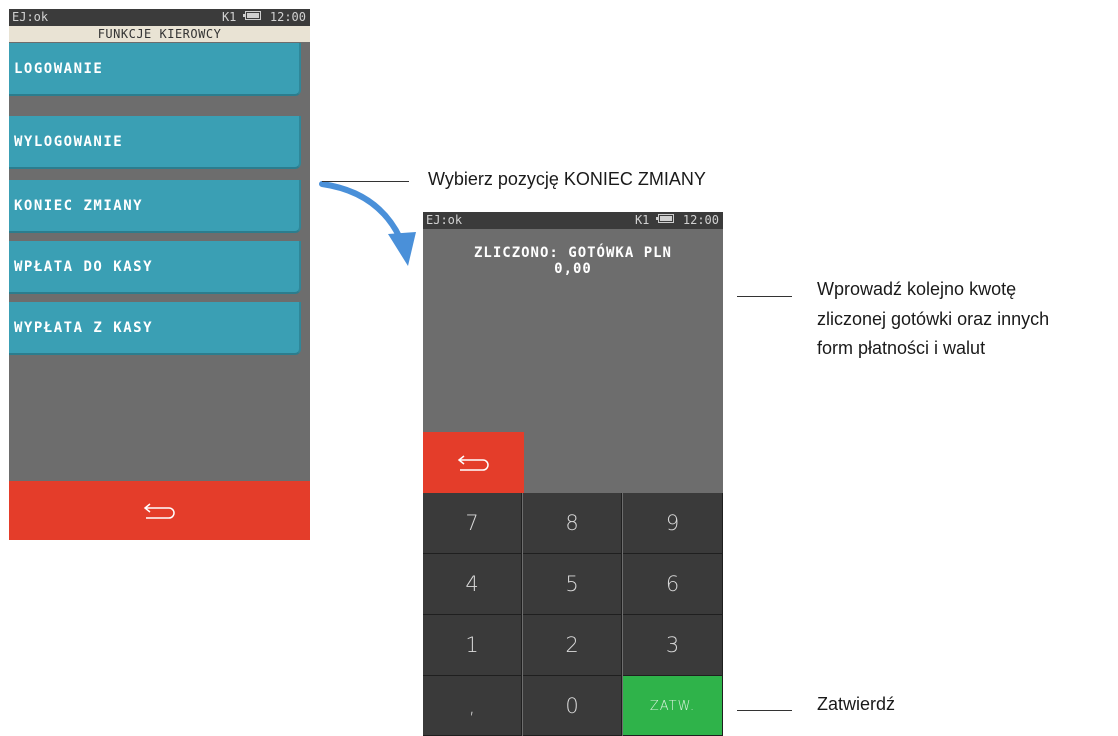 Image resolution: width=1118 pixels, height=736 pixels. Describe the element at coordinates (472, 584) in the screenshot. I see `key-4: 4` at that location.